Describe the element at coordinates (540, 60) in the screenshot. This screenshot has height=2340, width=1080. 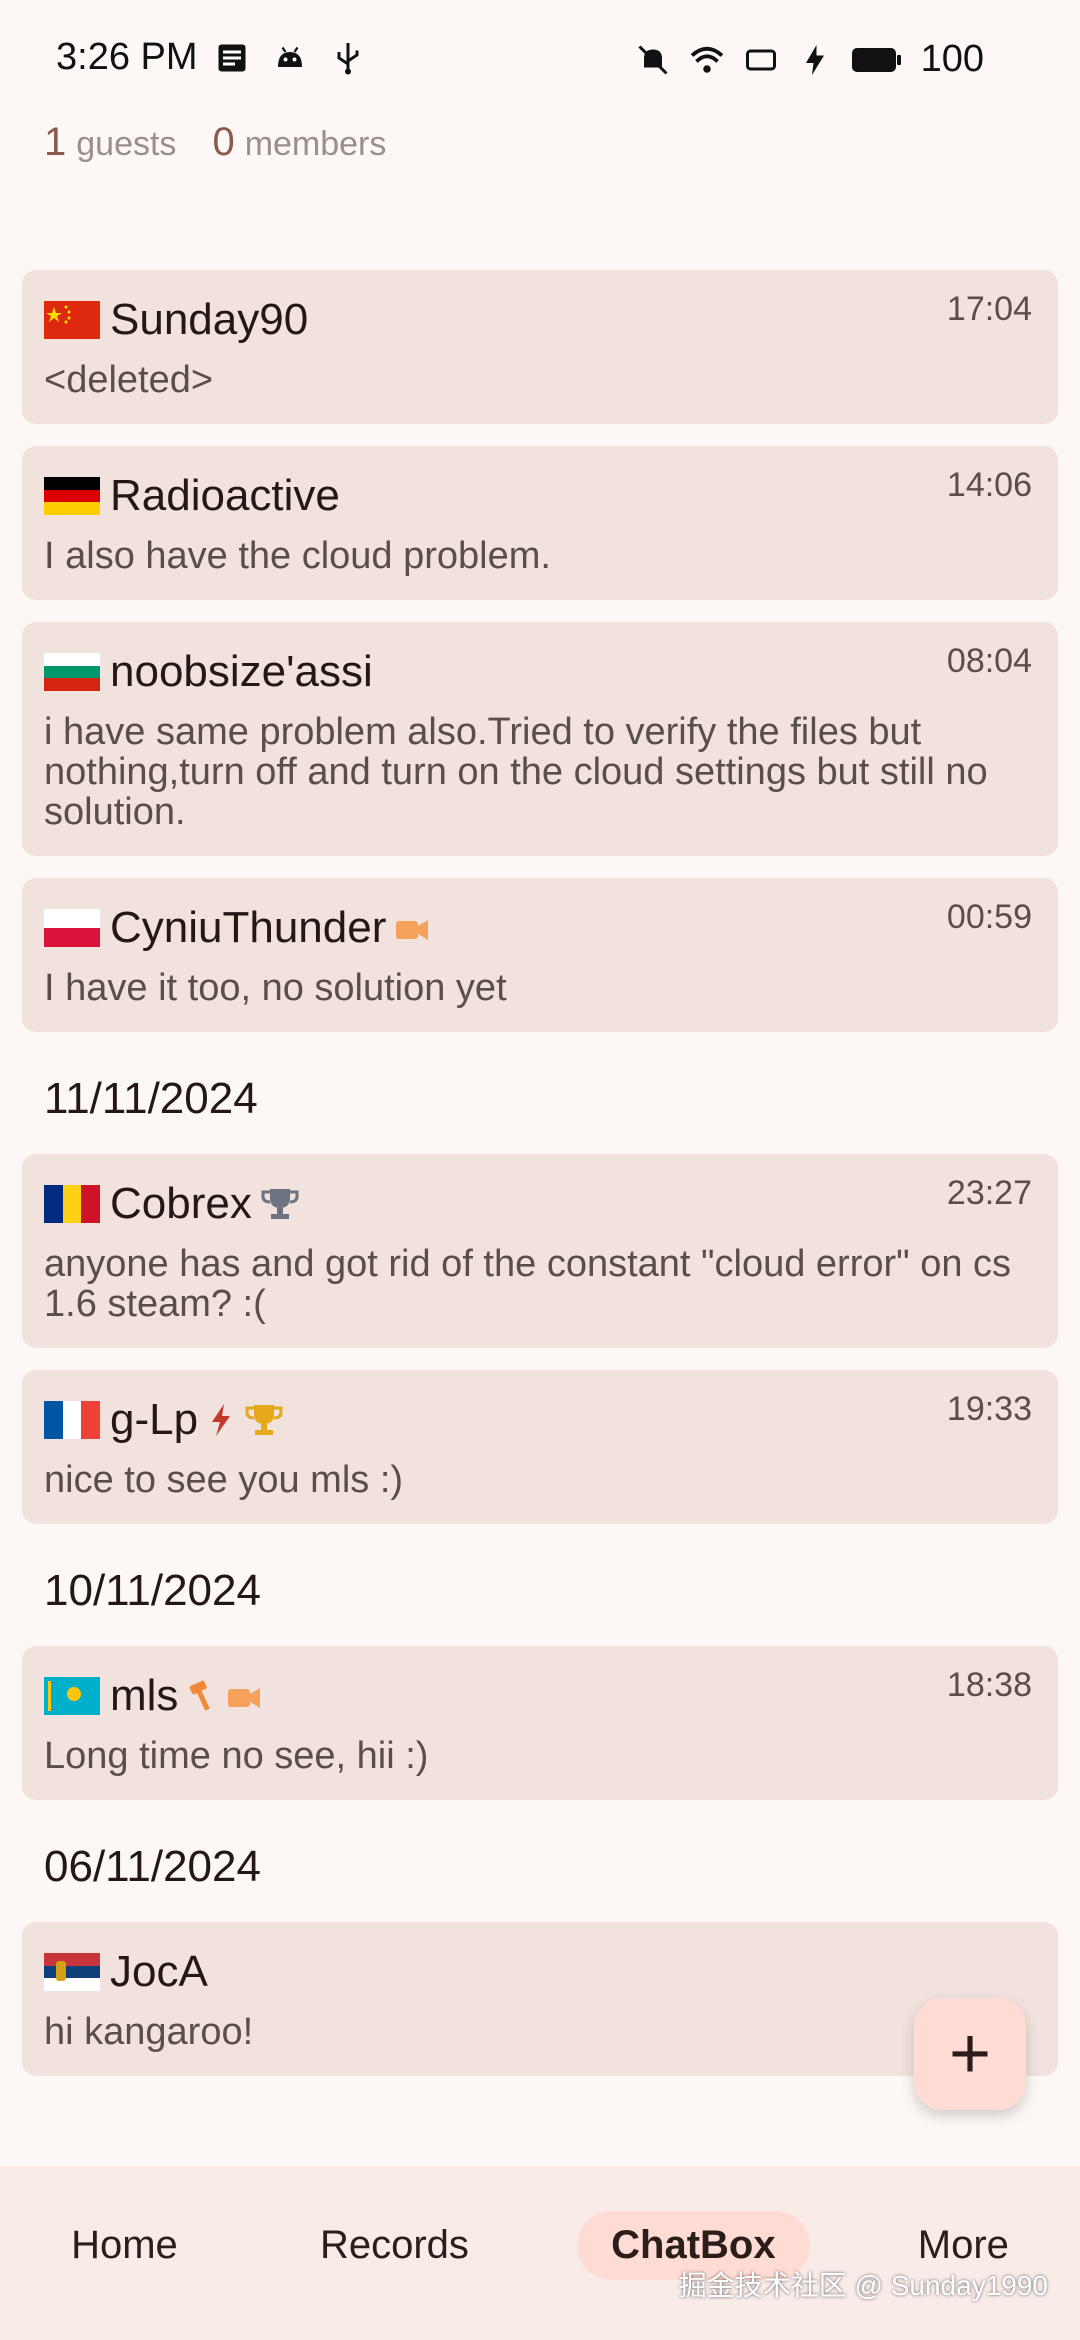
I see `status-bar: 3:26 PM 100` at that location.